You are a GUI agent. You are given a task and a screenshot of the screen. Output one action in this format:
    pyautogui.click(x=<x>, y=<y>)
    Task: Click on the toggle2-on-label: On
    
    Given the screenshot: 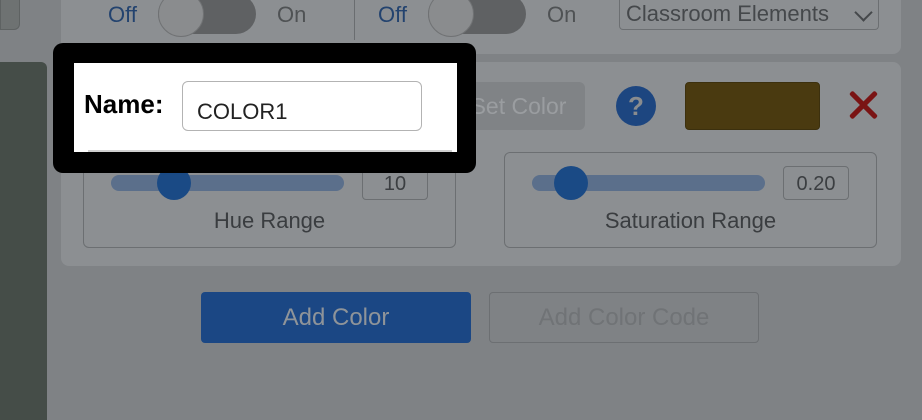 What is the action you would take?
    pyautogui.click(x=562, y=14)
    